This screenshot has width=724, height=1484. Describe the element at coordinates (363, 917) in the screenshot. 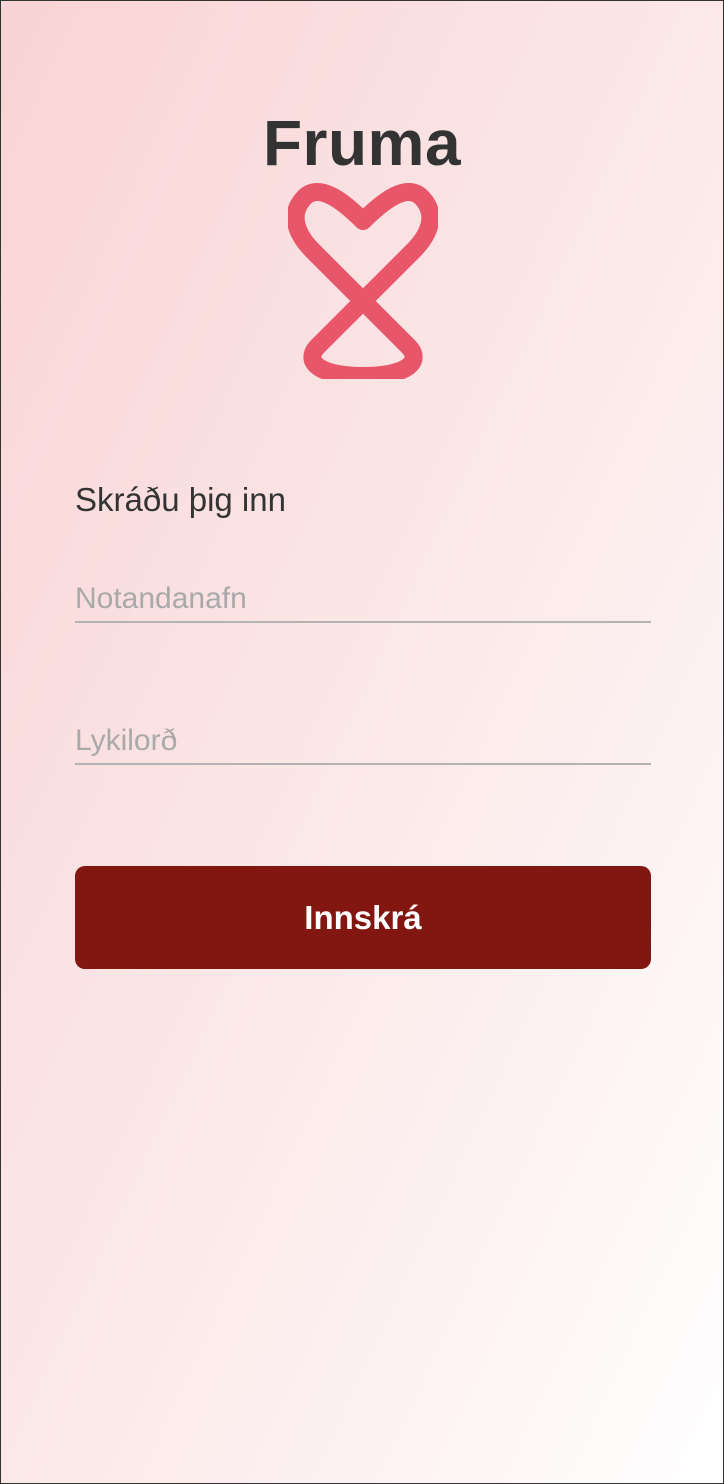

I see `login-button: Innskrá` at that location.